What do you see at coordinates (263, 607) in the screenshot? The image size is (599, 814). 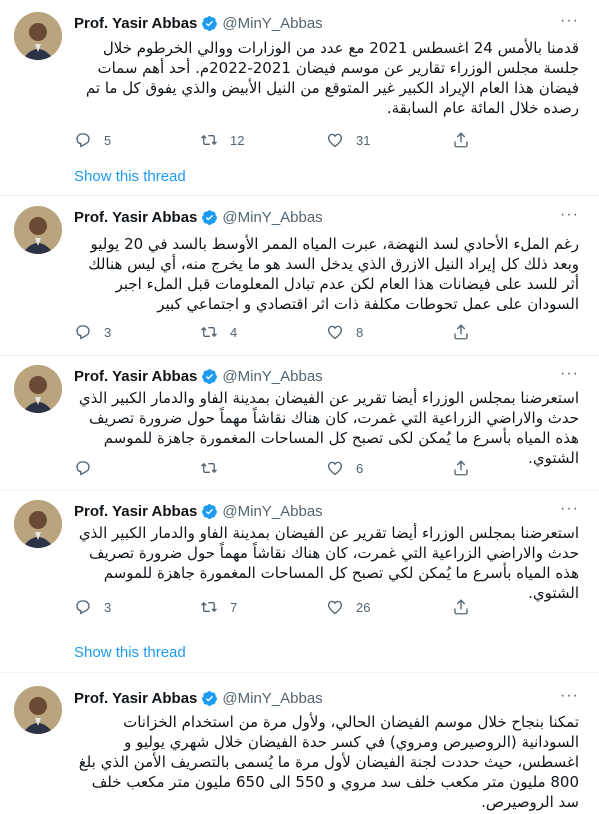 I see `retweet-button: 7` at bounding box center [263, 607].